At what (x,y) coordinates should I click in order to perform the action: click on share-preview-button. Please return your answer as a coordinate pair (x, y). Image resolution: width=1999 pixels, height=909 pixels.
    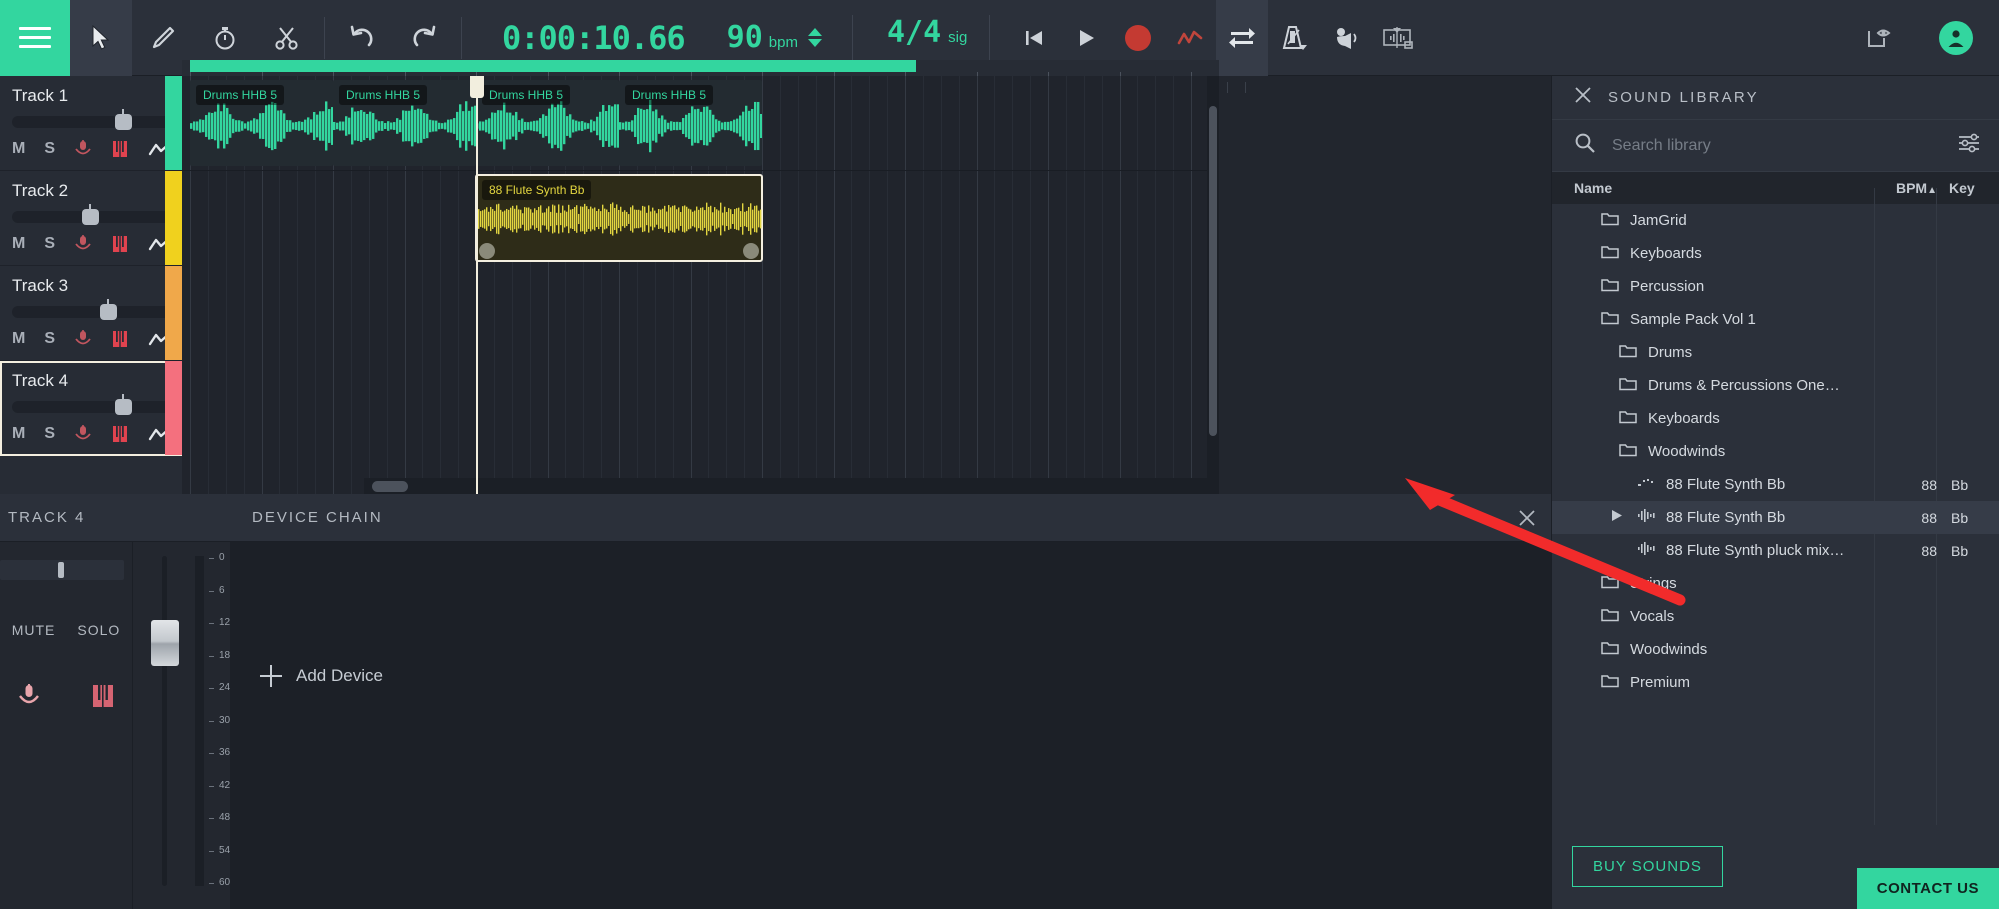
    Looking at the image, I should click on (1880, 38).